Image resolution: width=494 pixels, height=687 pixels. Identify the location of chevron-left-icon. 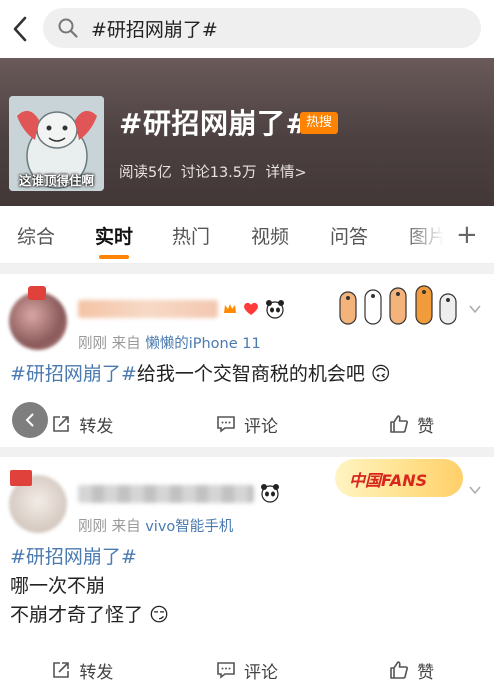
(29, 420).